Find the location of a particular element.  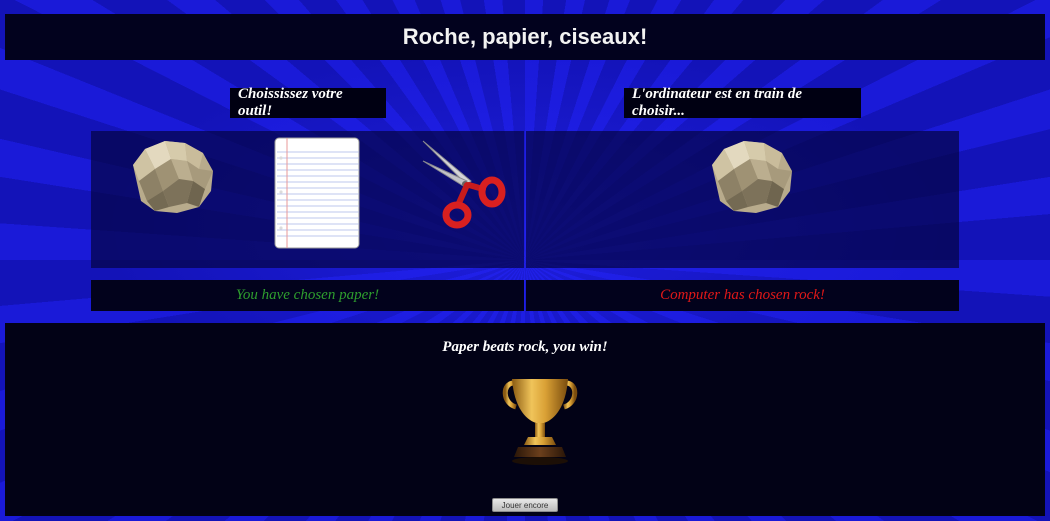

player-tools-panel is located at coordinates (307, 199).